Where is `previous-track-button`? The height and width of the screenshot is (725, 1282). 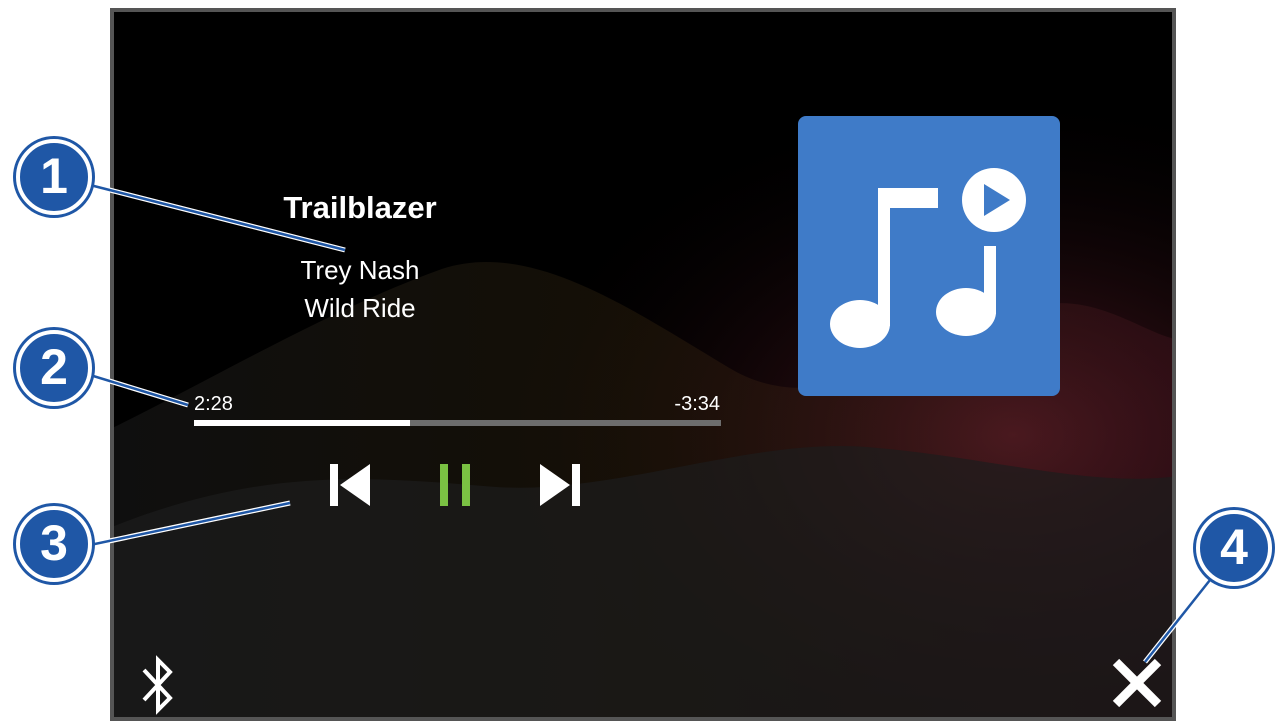
previous-track-button is located at coordinates (350, 485).